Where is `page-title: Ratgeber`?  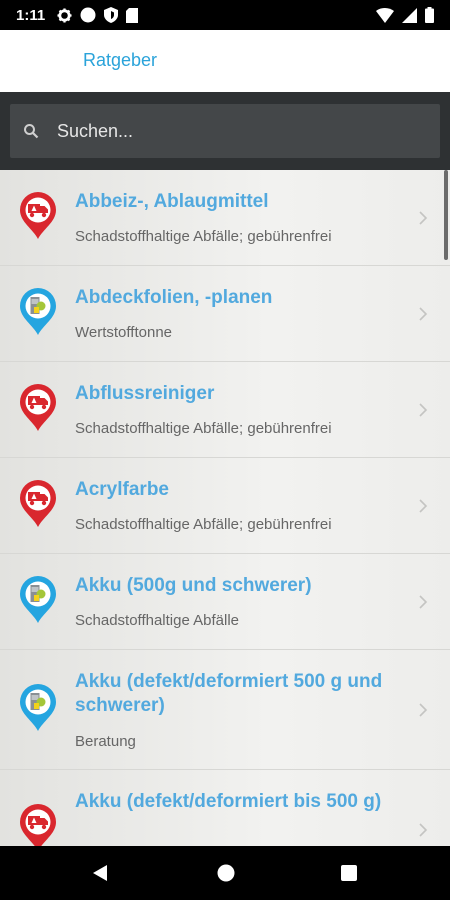
page-title: Ratgeber is located at coordinates (120, 60).